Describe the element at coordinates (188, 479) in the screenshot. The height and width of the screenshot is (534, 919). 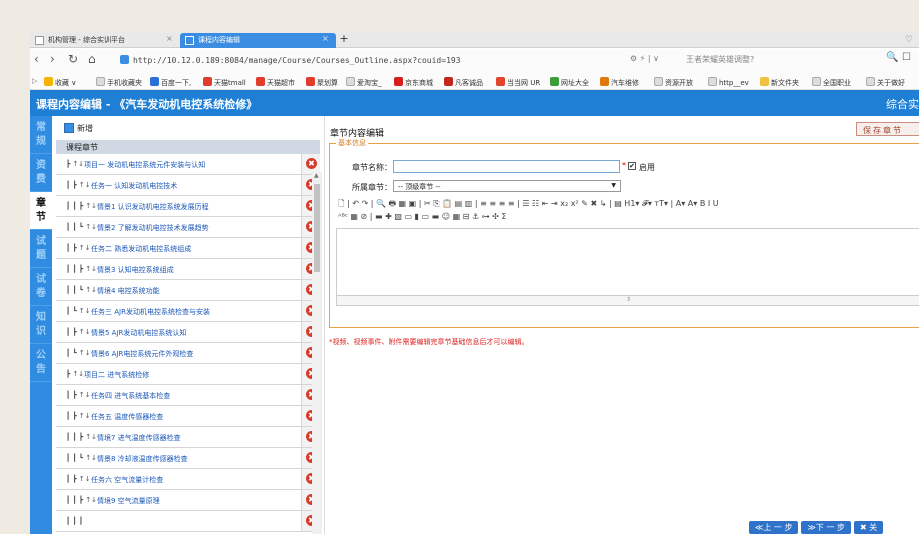
I see `tree-row: ┃ ┣ ↑↓ 任务六 空气流量计检查✖` at that location.